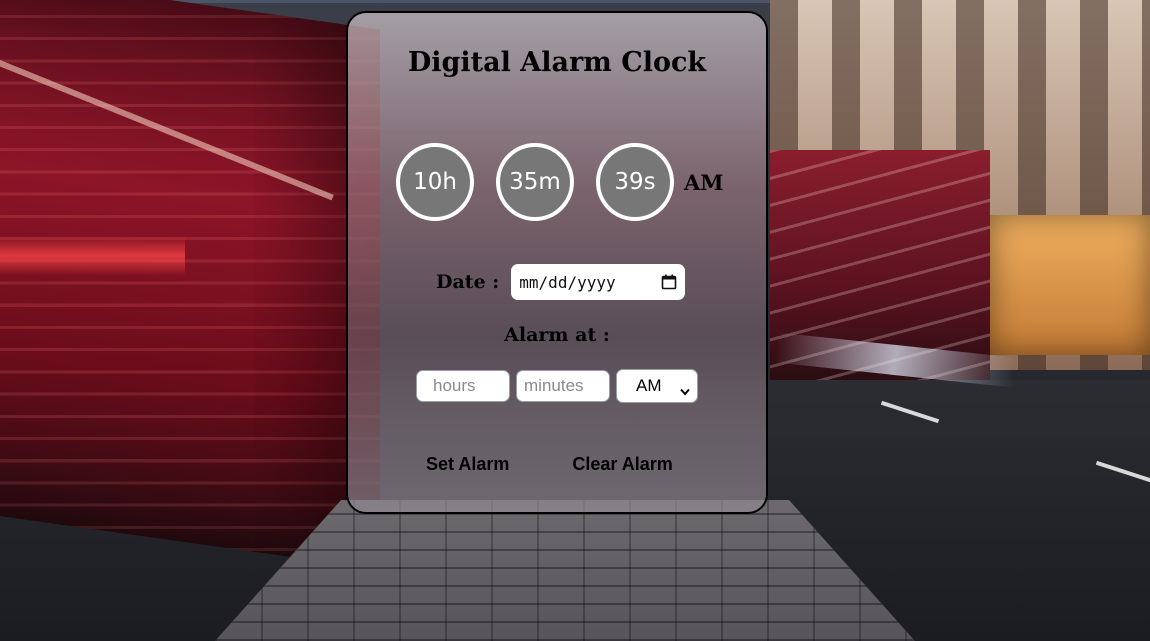 This screenshot has width=1150, height=641. I want to click on alarm-label: Alarm at :, so click(557, 335).